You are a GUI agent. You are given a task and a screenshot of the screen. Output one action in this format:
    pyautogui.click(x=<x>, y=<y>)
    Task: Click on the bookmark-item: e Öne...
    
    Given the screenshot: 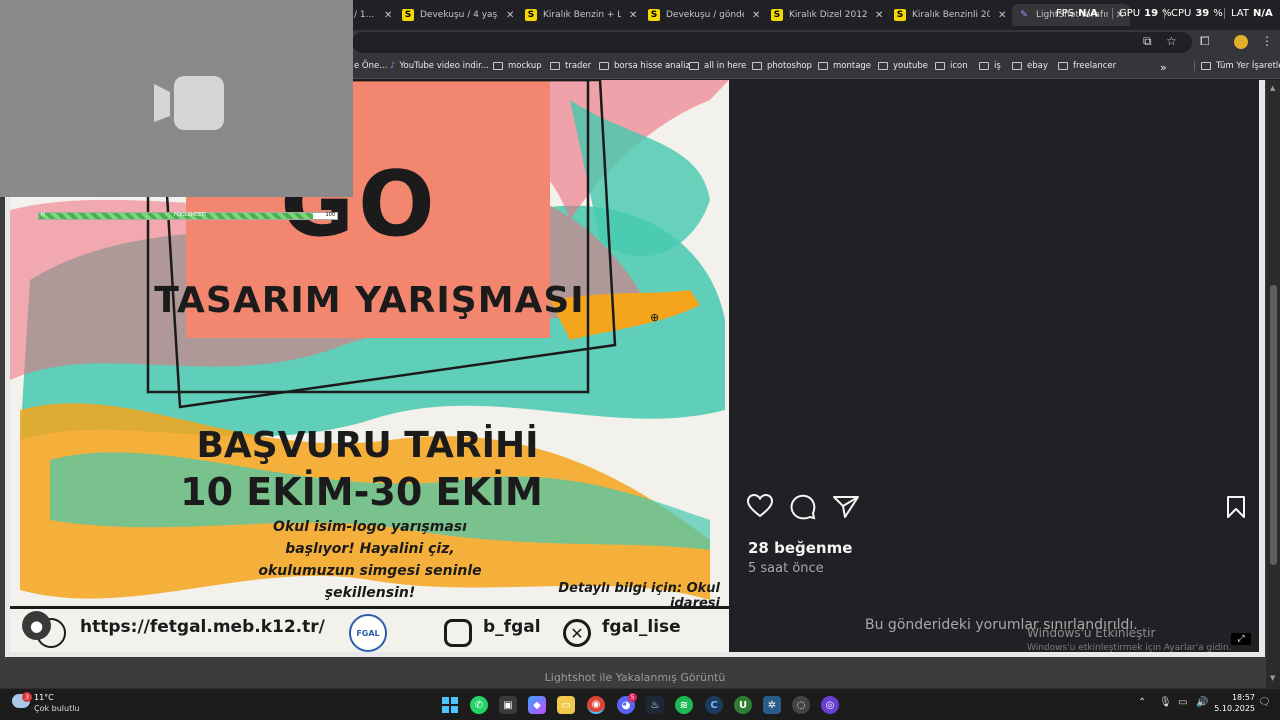 What is the action you would take?
    pyautogui.click(x=370, y=66)
    